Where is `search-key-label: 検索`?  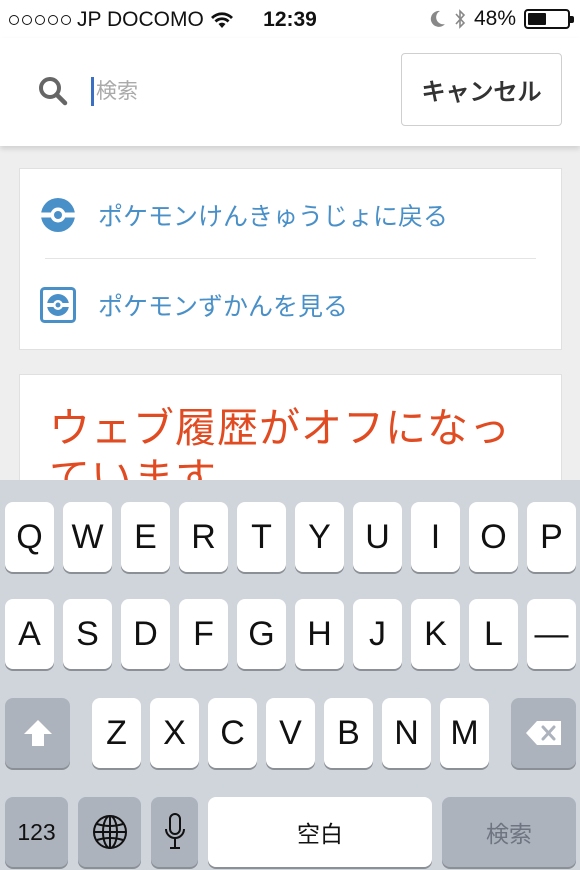
search-key-label: 検索 is located at coordinates (509, 834).